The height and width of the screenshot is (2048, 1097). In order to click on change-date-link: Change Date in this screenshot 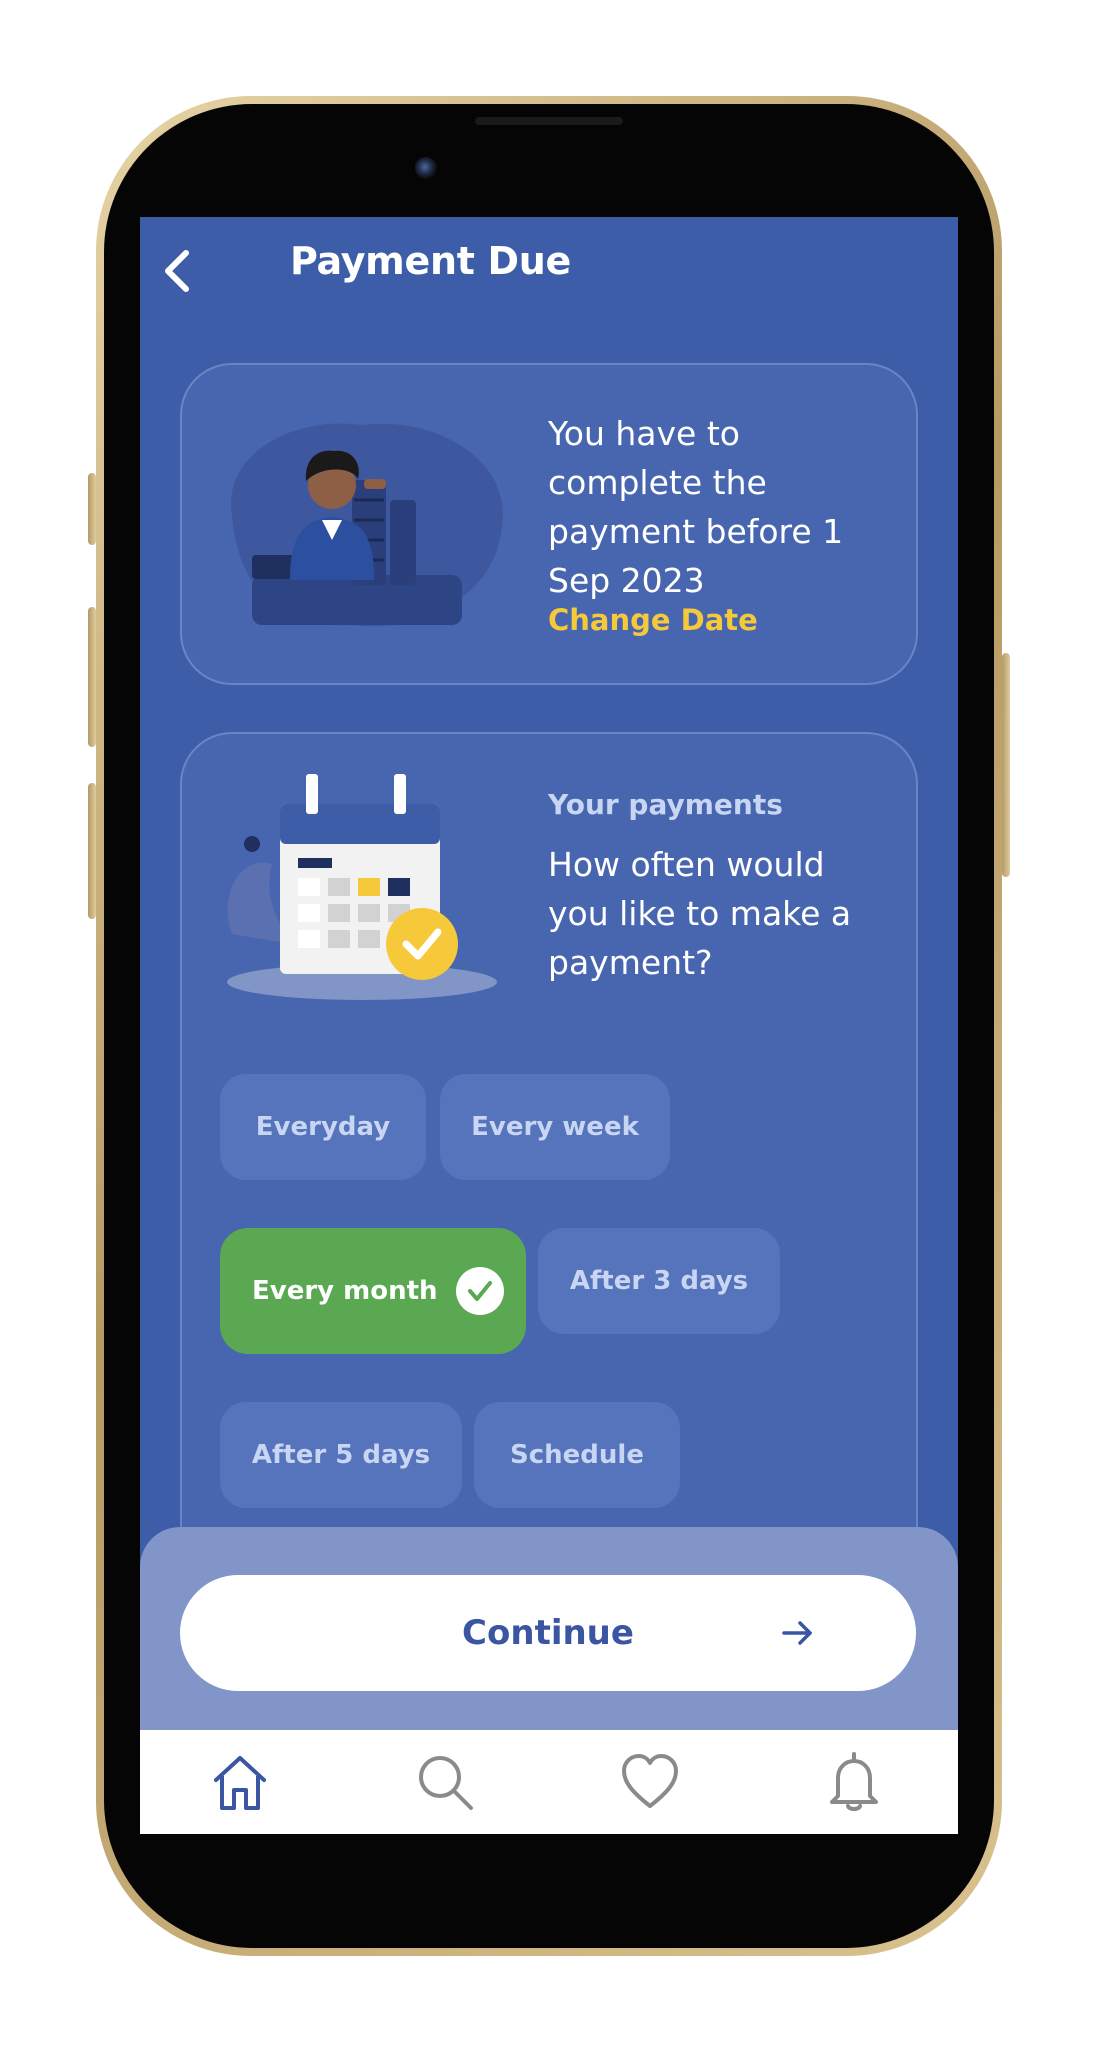, I will do `click(653, 620)`.